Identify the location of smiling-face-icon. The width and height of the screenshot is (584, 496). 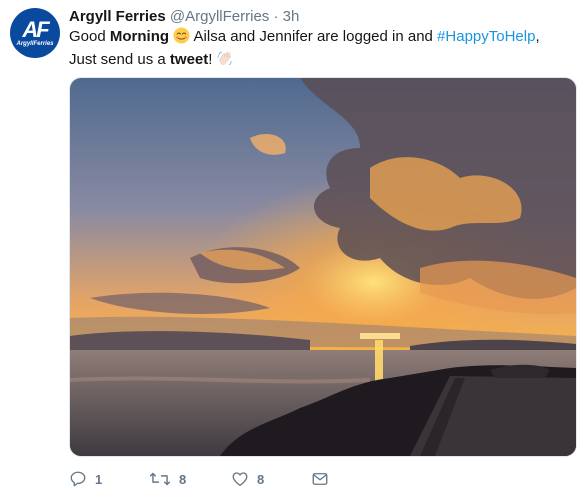
(181, 38).